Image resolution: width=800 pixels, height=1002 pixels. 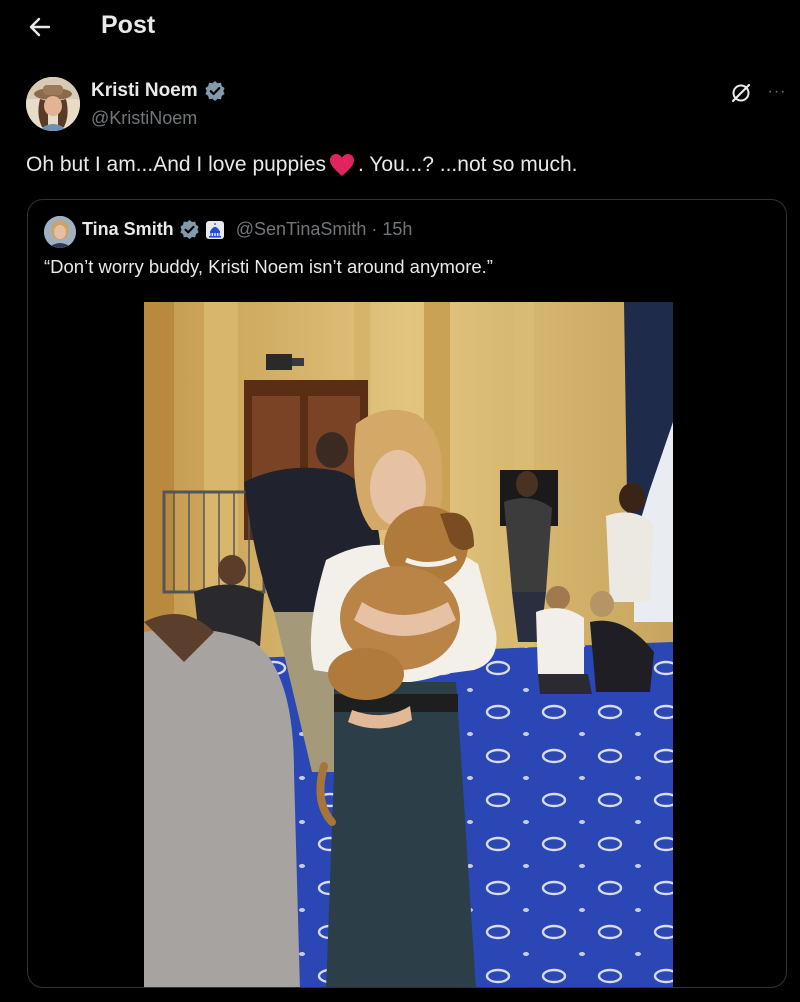 What do you see at coordinates (777, 92) in the screenshot?
I see `more-options-button: ···` at bounding box center [777, 92].